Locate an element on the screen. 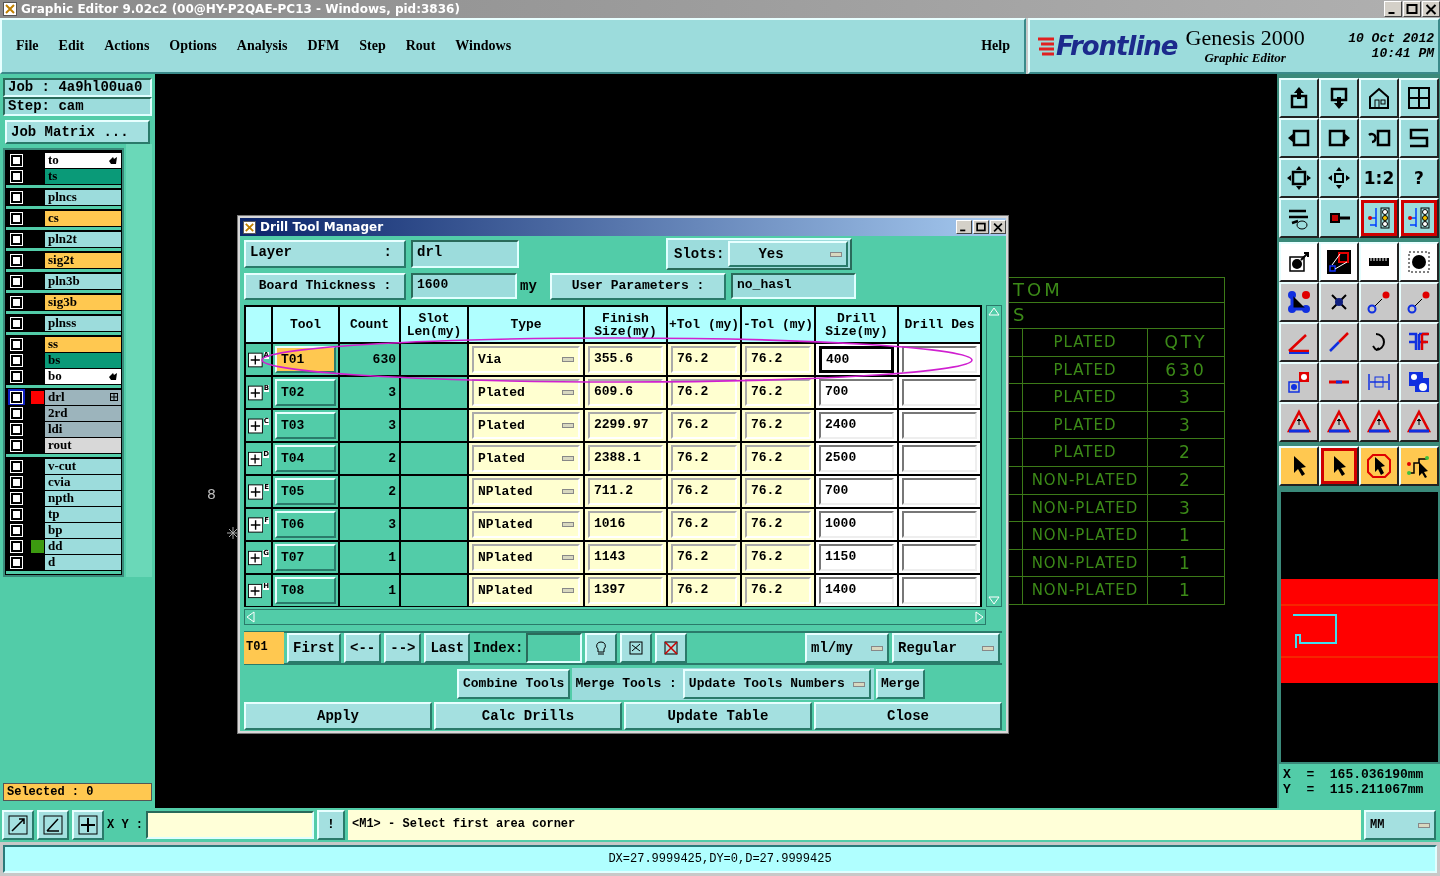 Image resolution: width=1440 pixels, height=876 pixels. layer-item: bs is located at coordinates (83, 360).